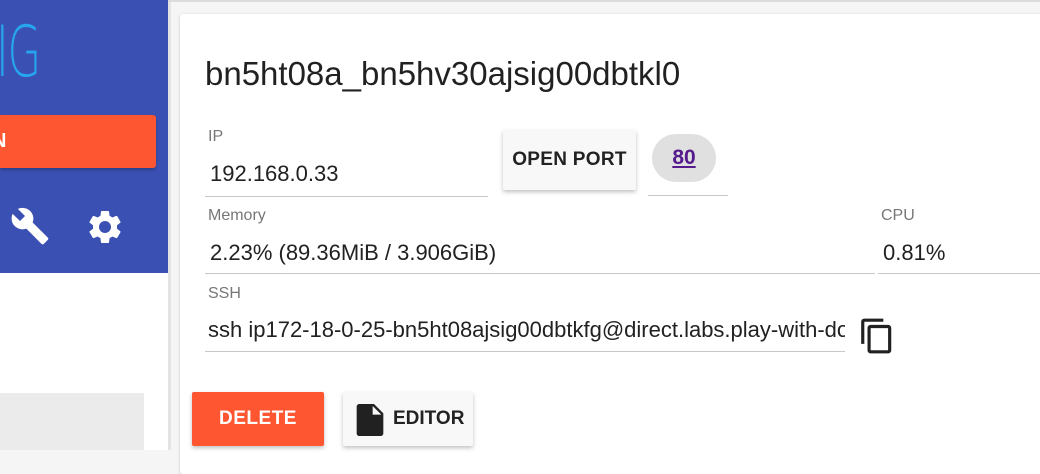 The width and height of the screenshot is (1040, 474). Describe the element at coordinates (877, 336) in the screenshot. I see `copy-icon` at that location.